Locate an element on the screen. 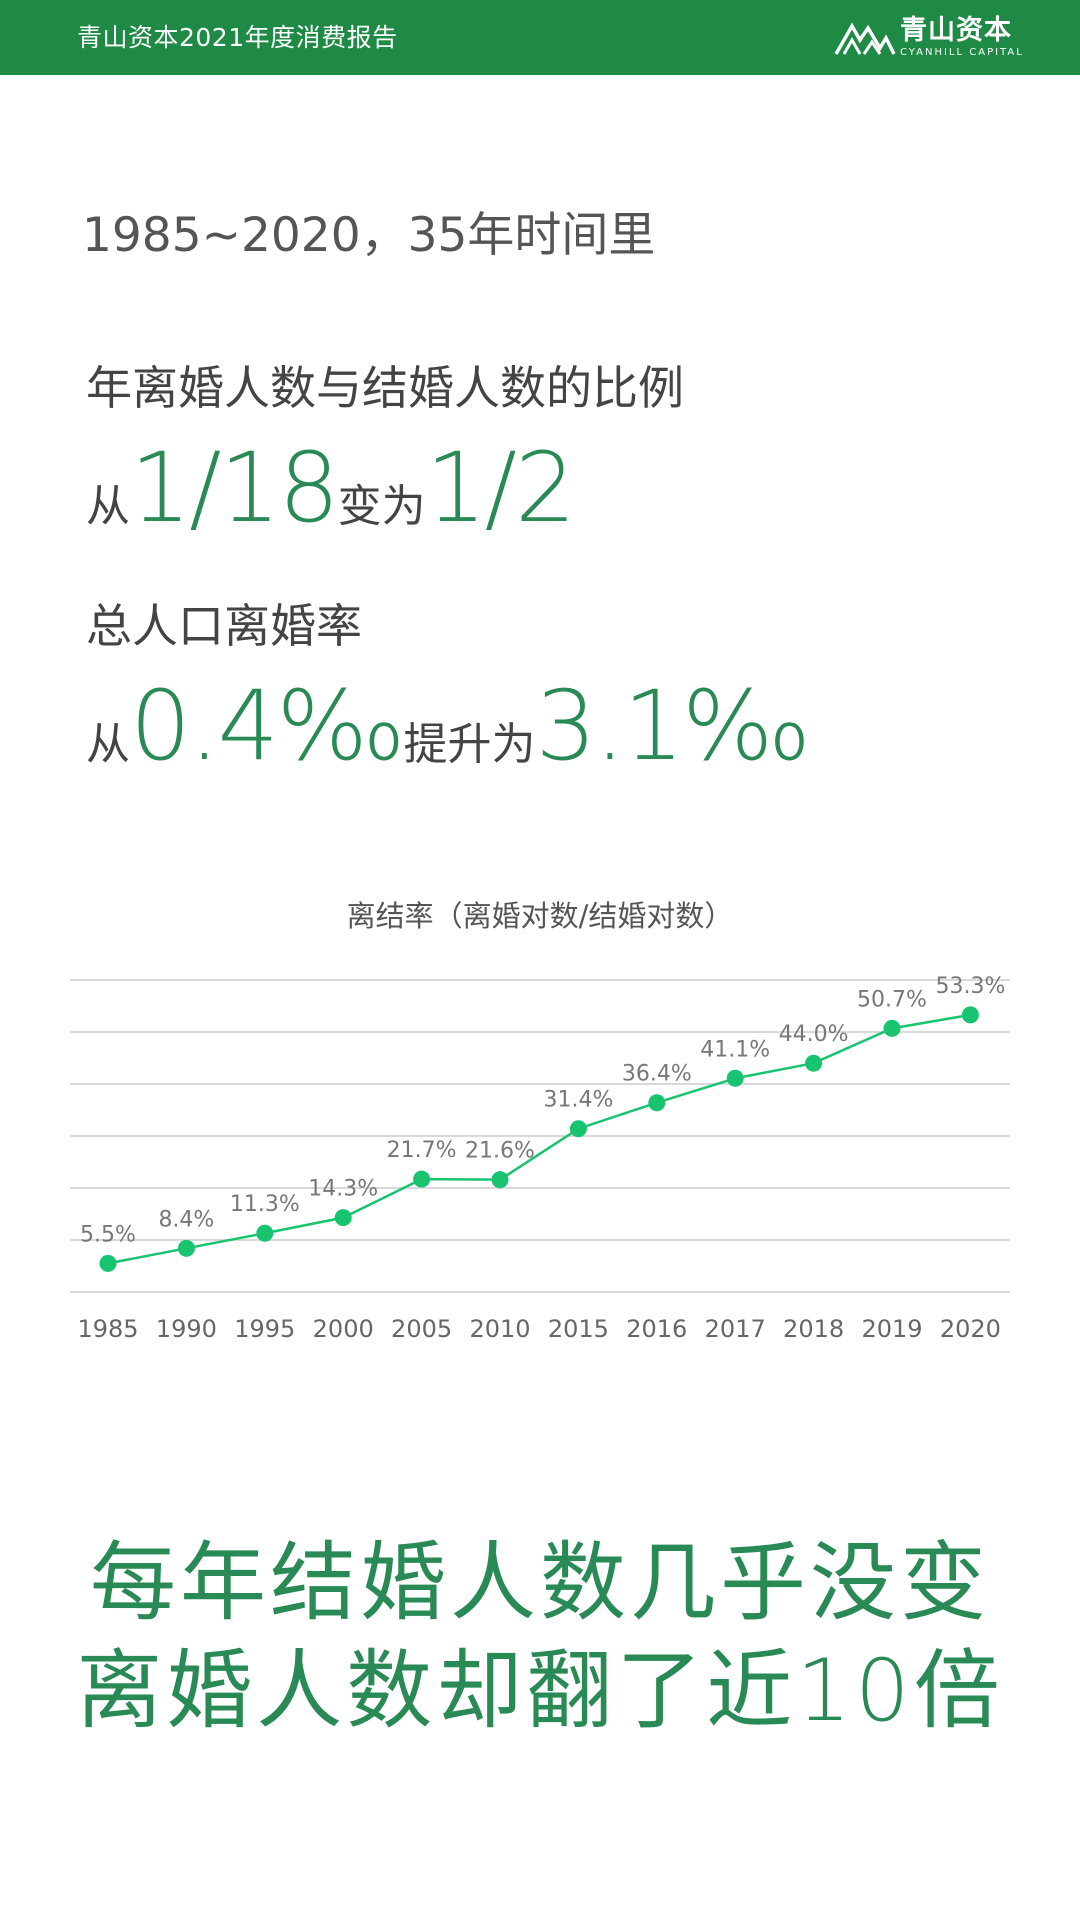 Image resolution: width=1080 pixels, height=1920 pixels. x-tick-label: 2016 is located at coordinates (656, 1329).